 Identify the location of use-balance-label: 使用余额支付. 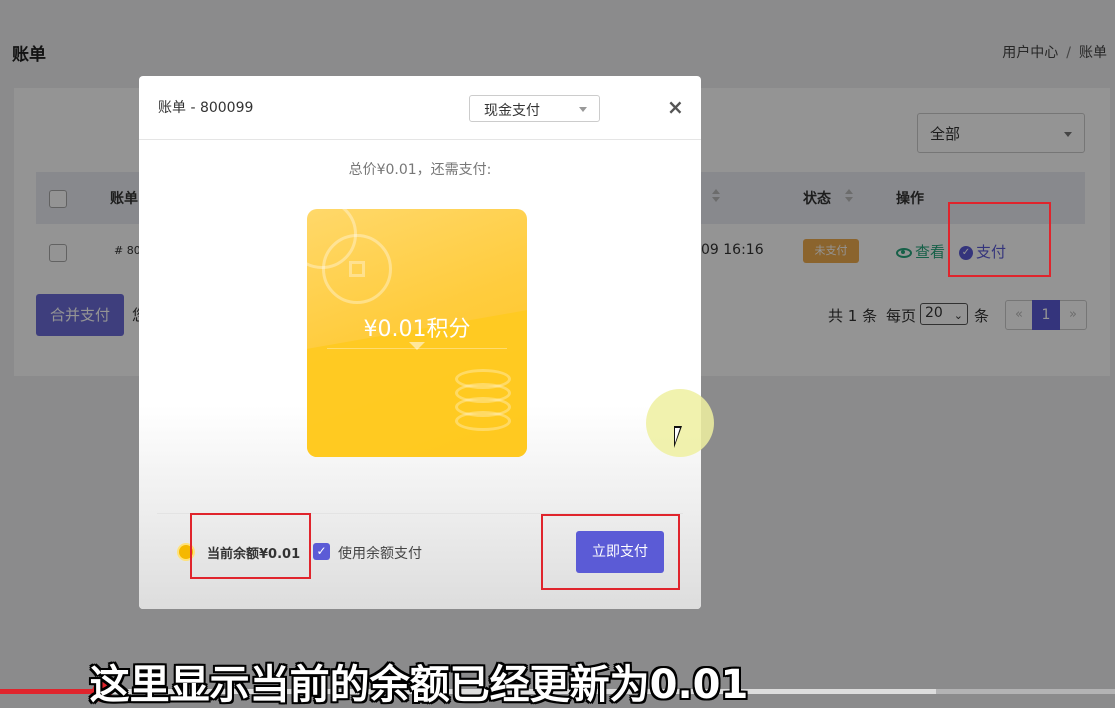
(380, 553).